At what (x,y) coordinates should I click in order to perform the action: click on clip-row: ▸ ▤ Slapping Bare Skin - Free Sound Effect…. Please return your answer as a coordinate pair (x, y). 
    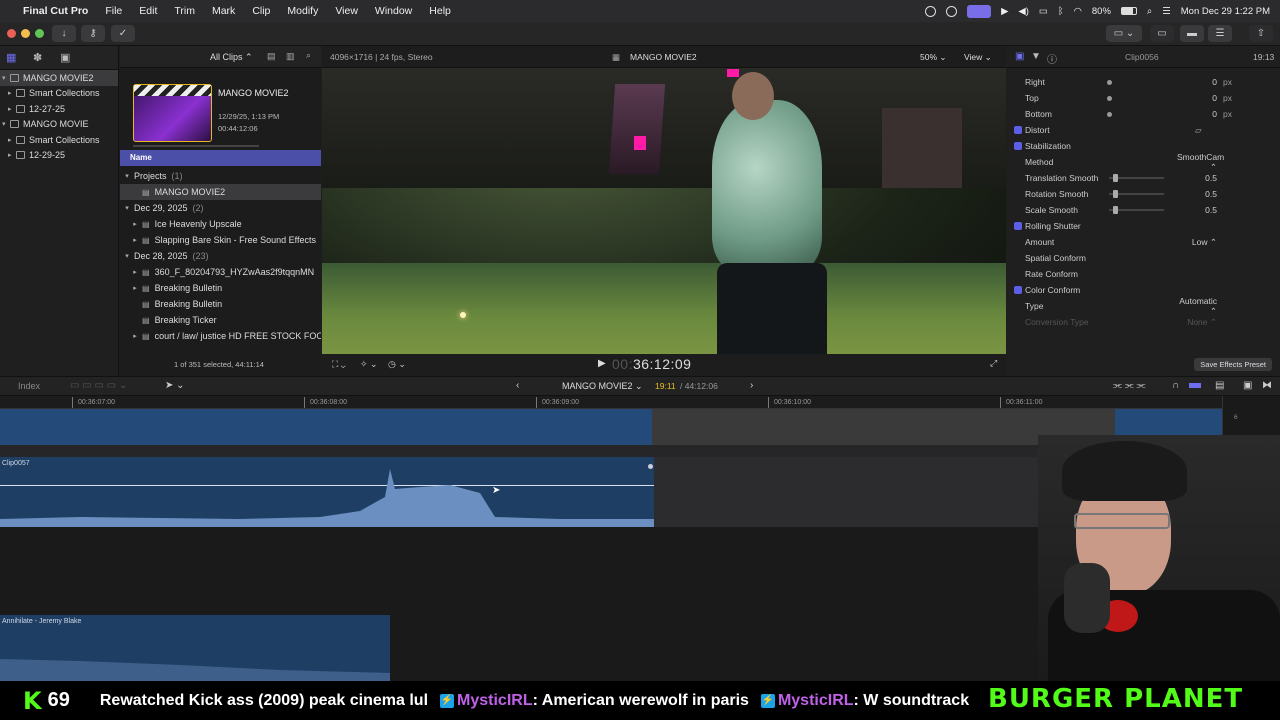
    Looking at the image, I should click on (220, 240).